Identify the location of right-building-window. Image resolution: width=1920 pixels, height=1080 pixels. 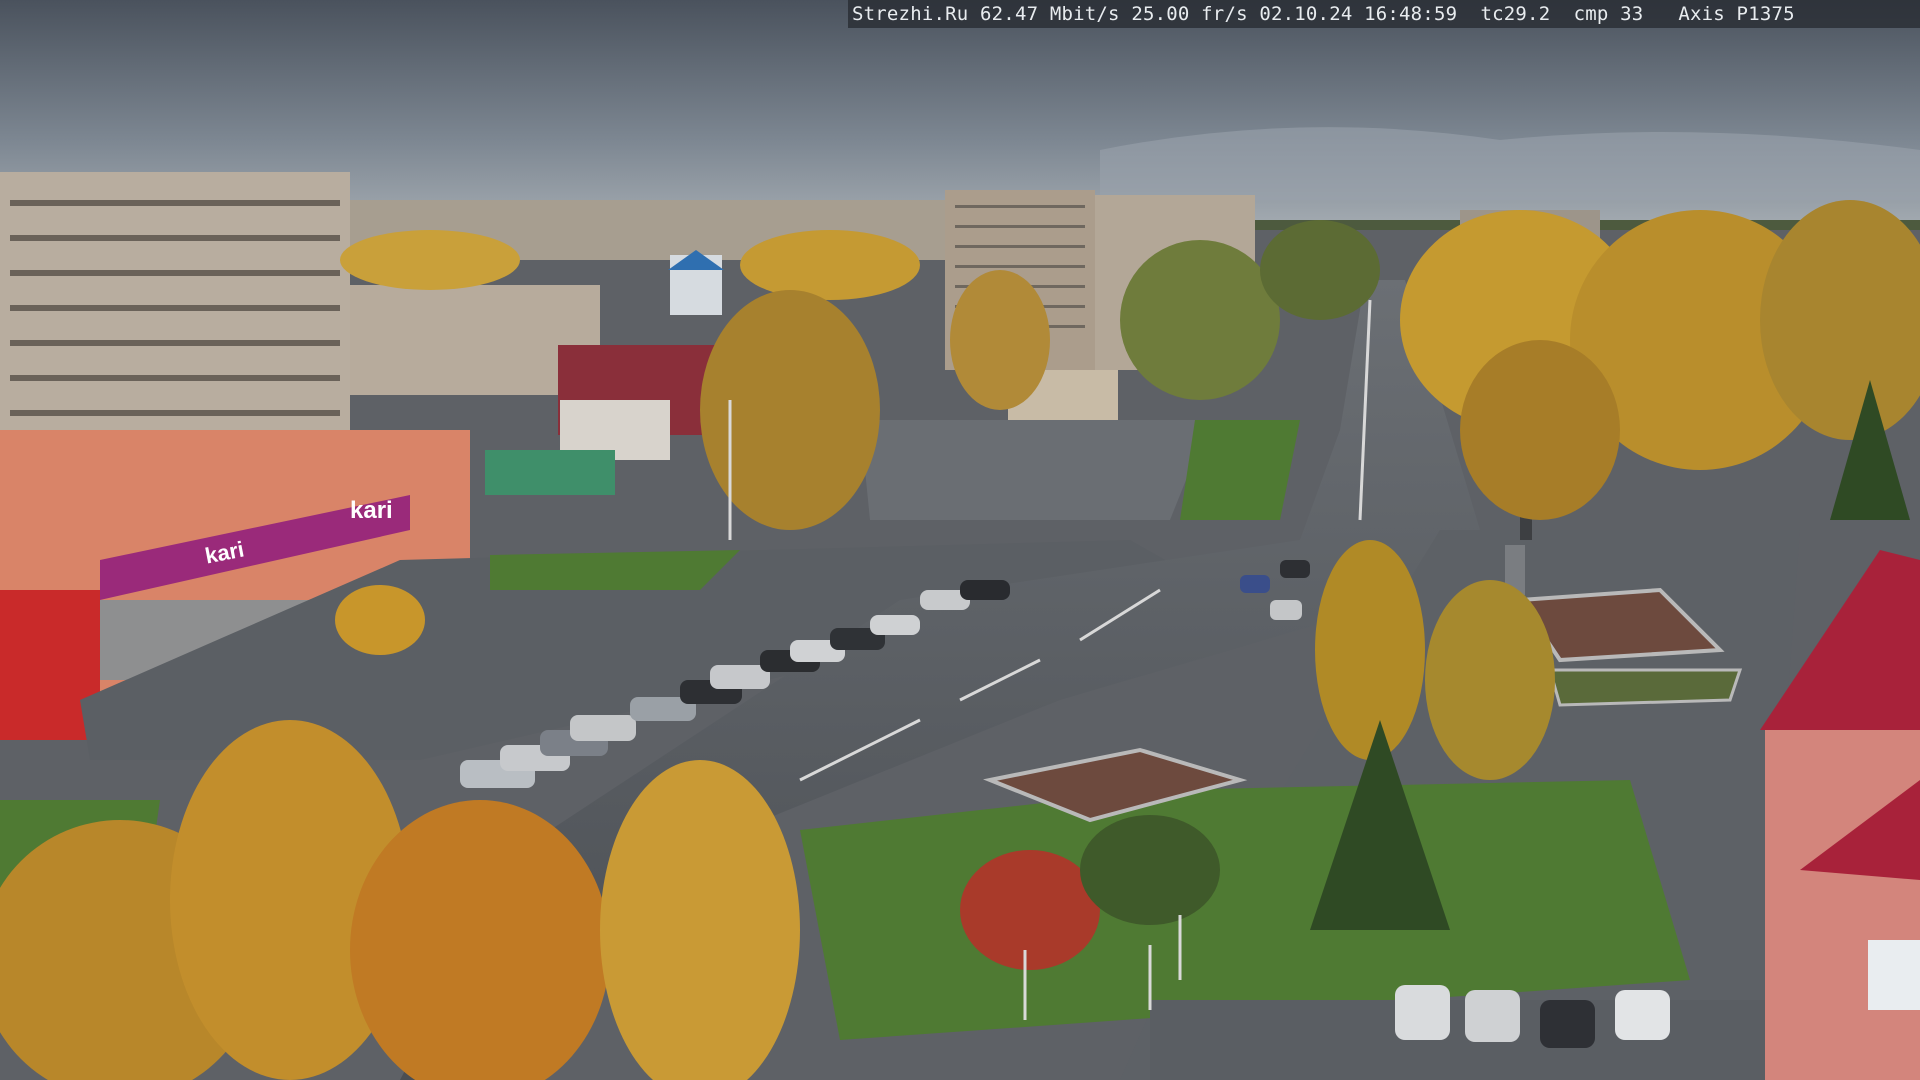
(1894, 975).